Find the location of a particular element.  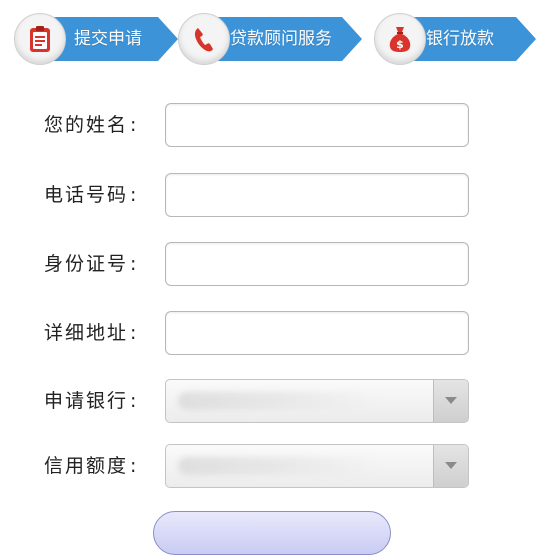

phone-input is located at coordinates (317, 195).